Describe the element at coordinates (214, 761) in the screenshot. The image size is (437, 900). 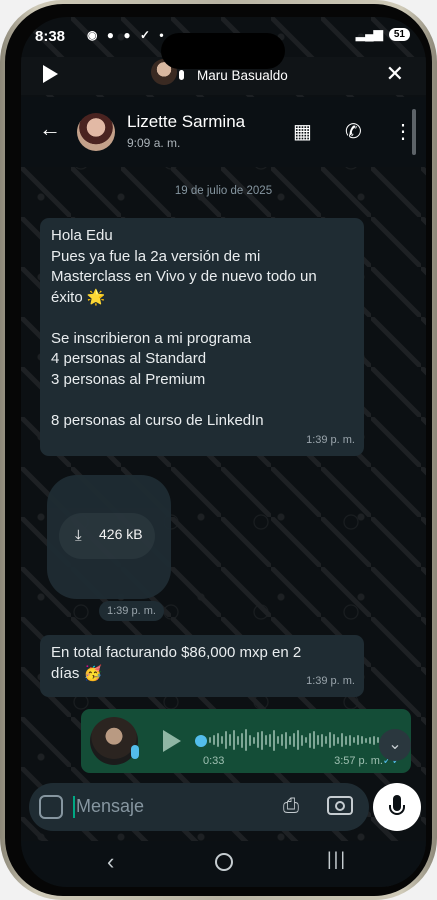
I see `voice-duration: 0:33` at that location.